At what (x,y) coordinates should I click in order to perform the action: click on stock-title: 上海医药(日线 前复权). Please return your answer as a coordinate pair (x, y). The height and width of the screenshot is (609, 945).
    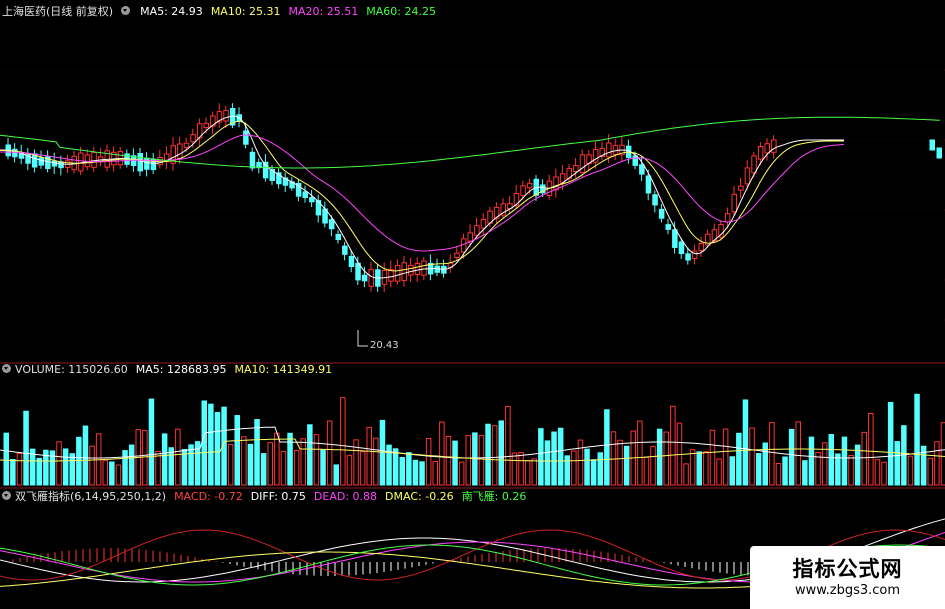
    Looking at the image, I should click on (58, 11).